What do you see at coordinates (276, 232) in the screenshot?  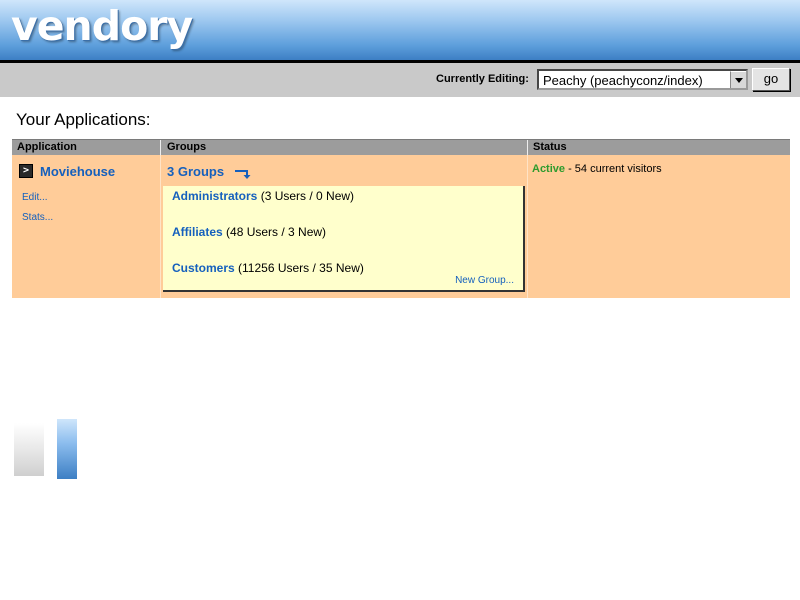 I see `group-detail: (48 Users / 3 New)` at bounding box center [276, 232].